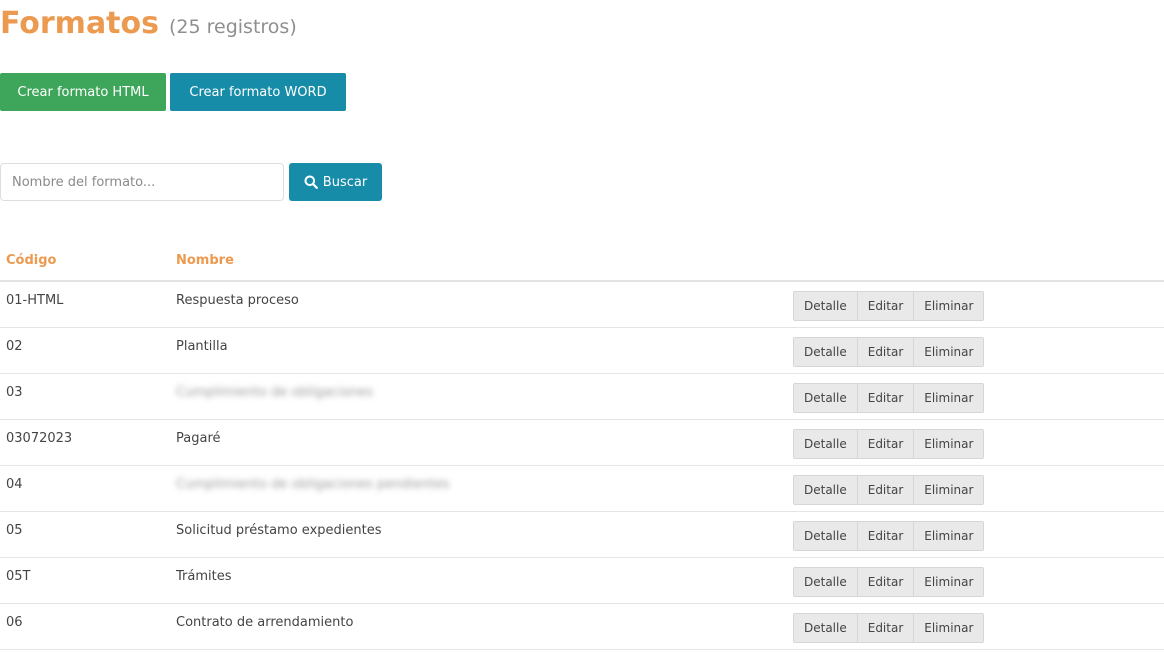 The image size is (1164, 652). What do you see at coordinates (478, 304) in the screenshot?
I see `row-name: Respuesta proceso` at bounding box center [478, 304].